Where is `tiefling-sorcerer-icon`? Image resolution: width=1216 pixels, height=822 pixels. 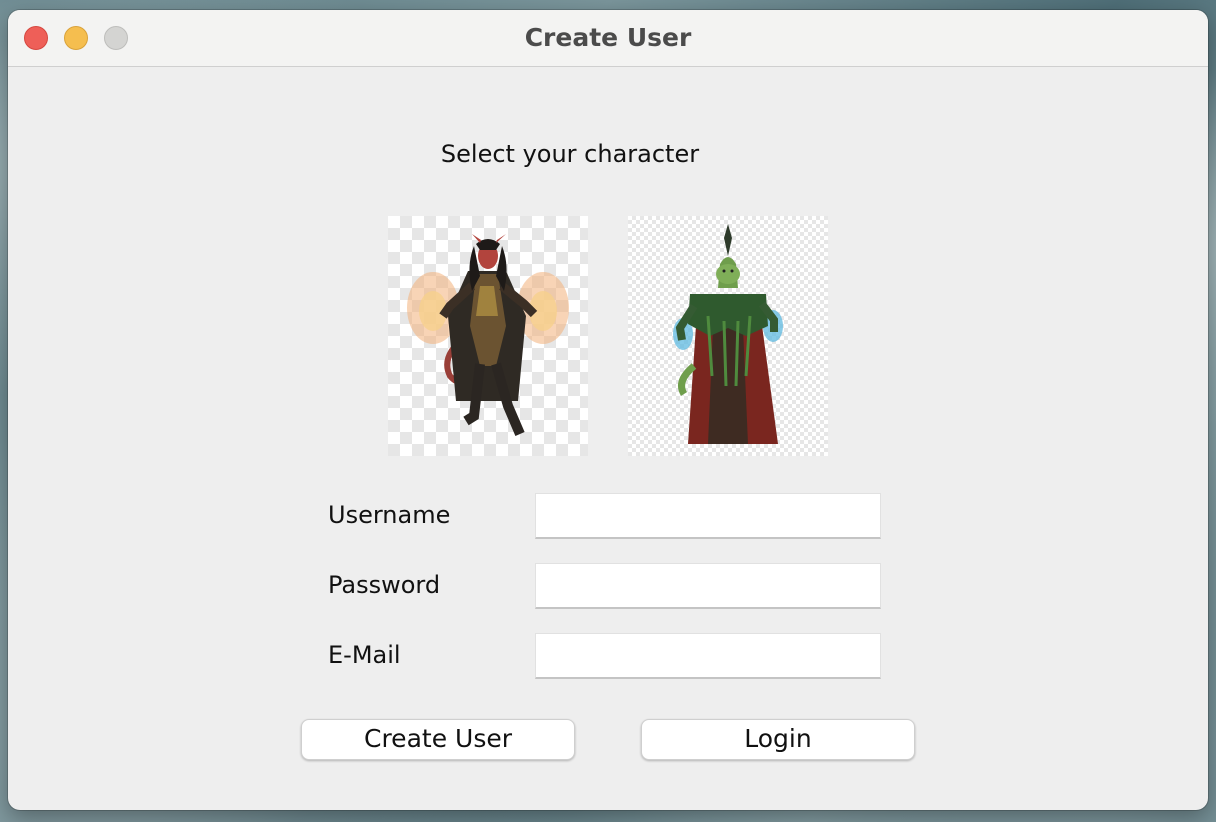
tiefling-sorcerer-icon is located at coordinates (488, 335).